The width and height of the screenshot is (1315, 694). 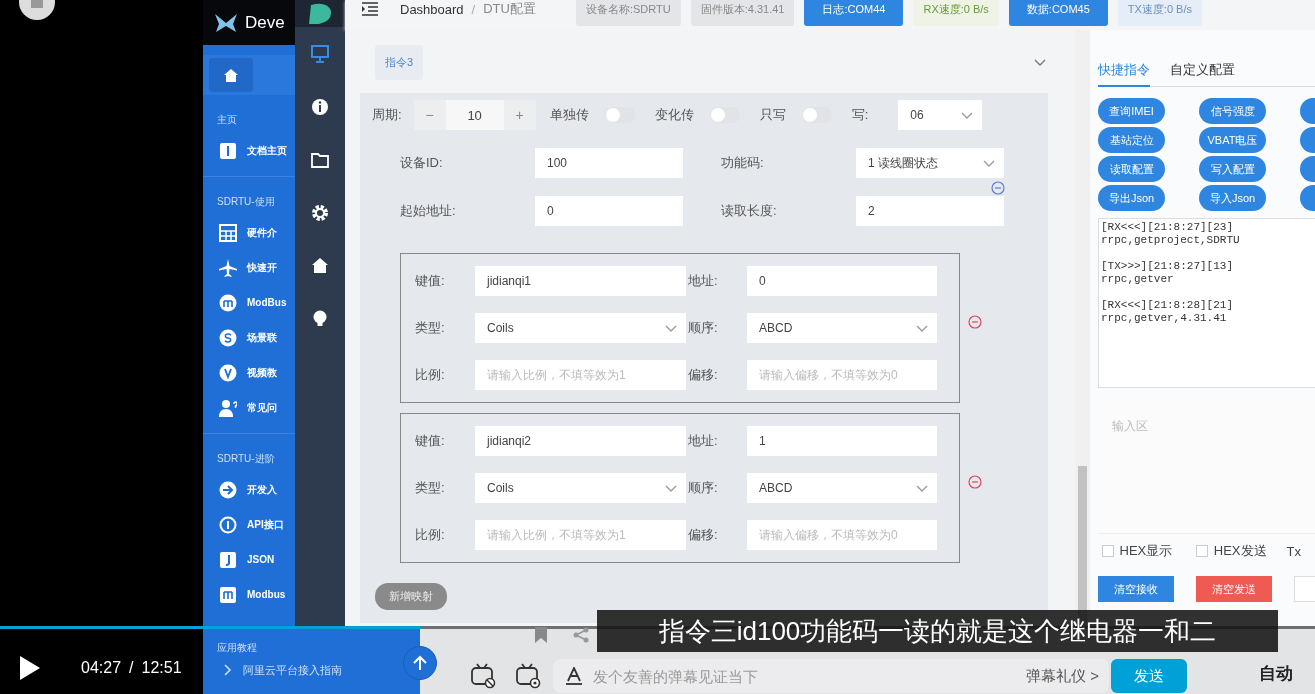 What do you see at coordinates (30, 667) in the screenshot?
I see `play-icon` at bounding box center [30, 667].